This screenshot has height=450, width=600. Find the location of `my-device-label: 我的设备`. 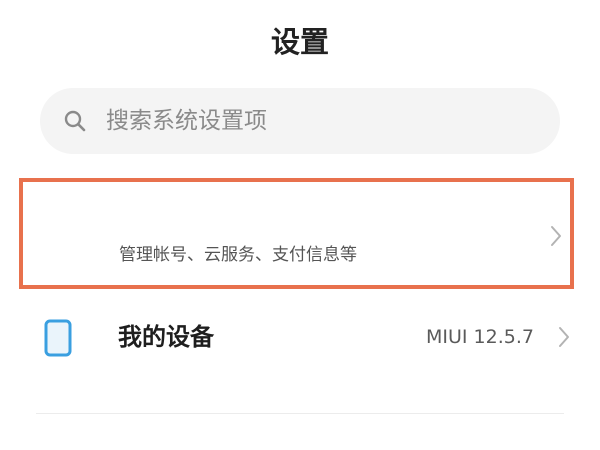

my-device-label: 我的设备 is located at coordinates (166, 337).